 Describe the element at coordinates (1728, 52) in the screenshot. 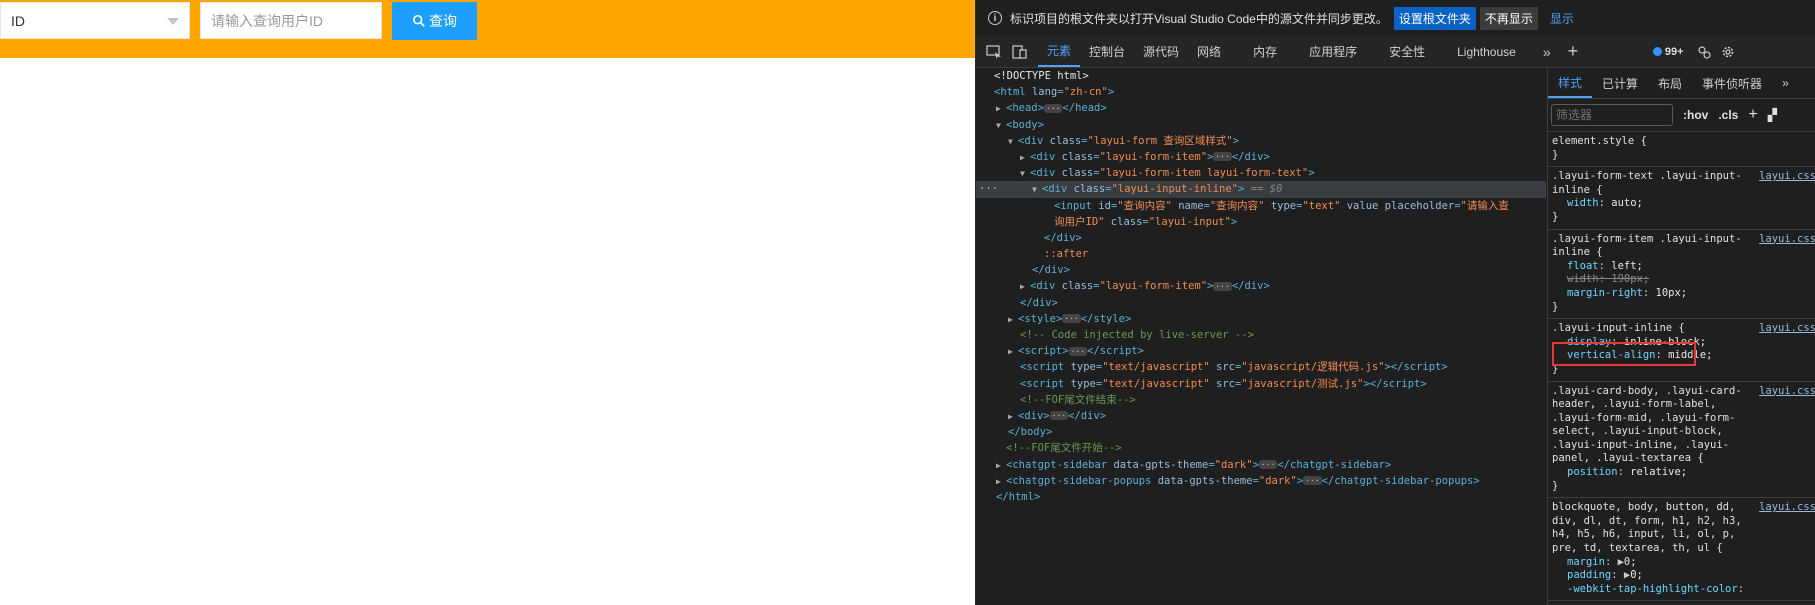

I see `gear-icon` at that location.